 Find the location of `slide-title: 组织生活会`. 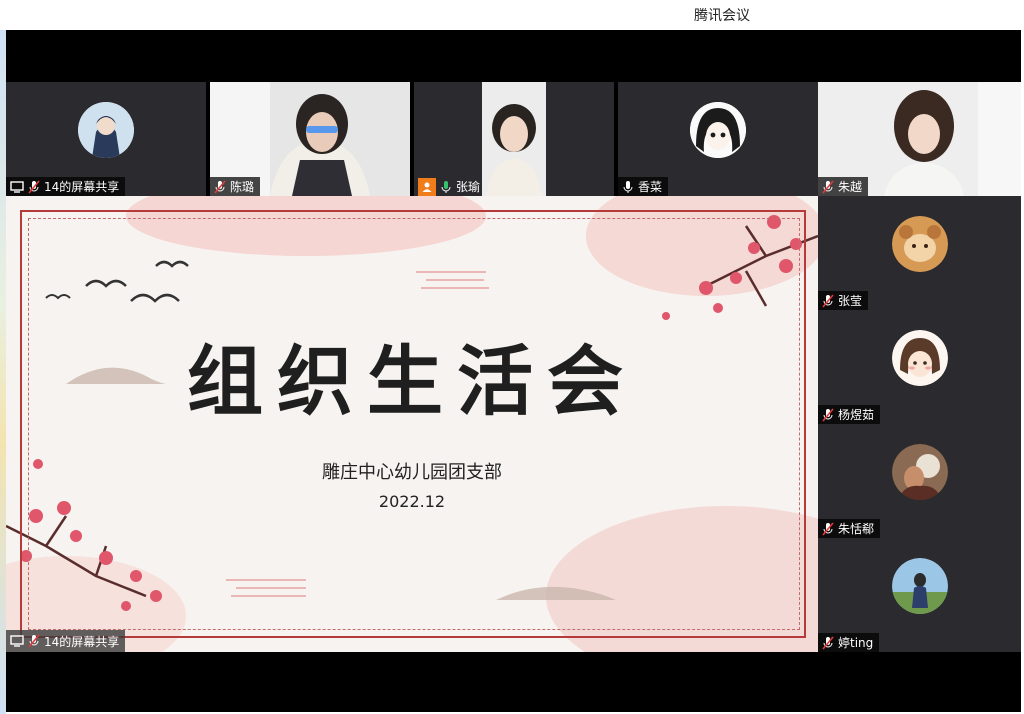

slide-title: 组织生活会 is located at coordinates (412, 381).